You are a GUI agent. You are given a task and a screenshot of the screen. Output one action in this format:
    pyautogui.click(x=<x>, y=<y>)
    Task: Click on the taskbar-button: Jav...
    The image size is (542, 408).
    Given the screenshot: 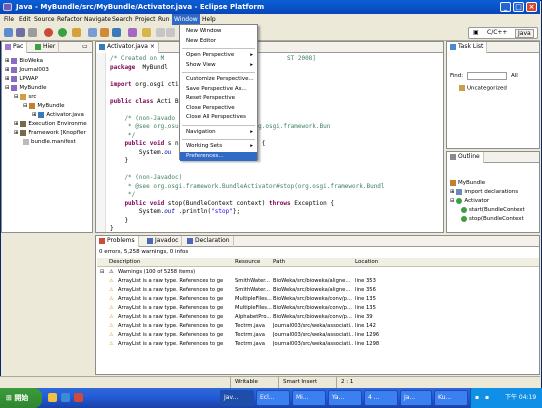 What is the action you would take?
    pyautogui.click(x=237, y=398)
    